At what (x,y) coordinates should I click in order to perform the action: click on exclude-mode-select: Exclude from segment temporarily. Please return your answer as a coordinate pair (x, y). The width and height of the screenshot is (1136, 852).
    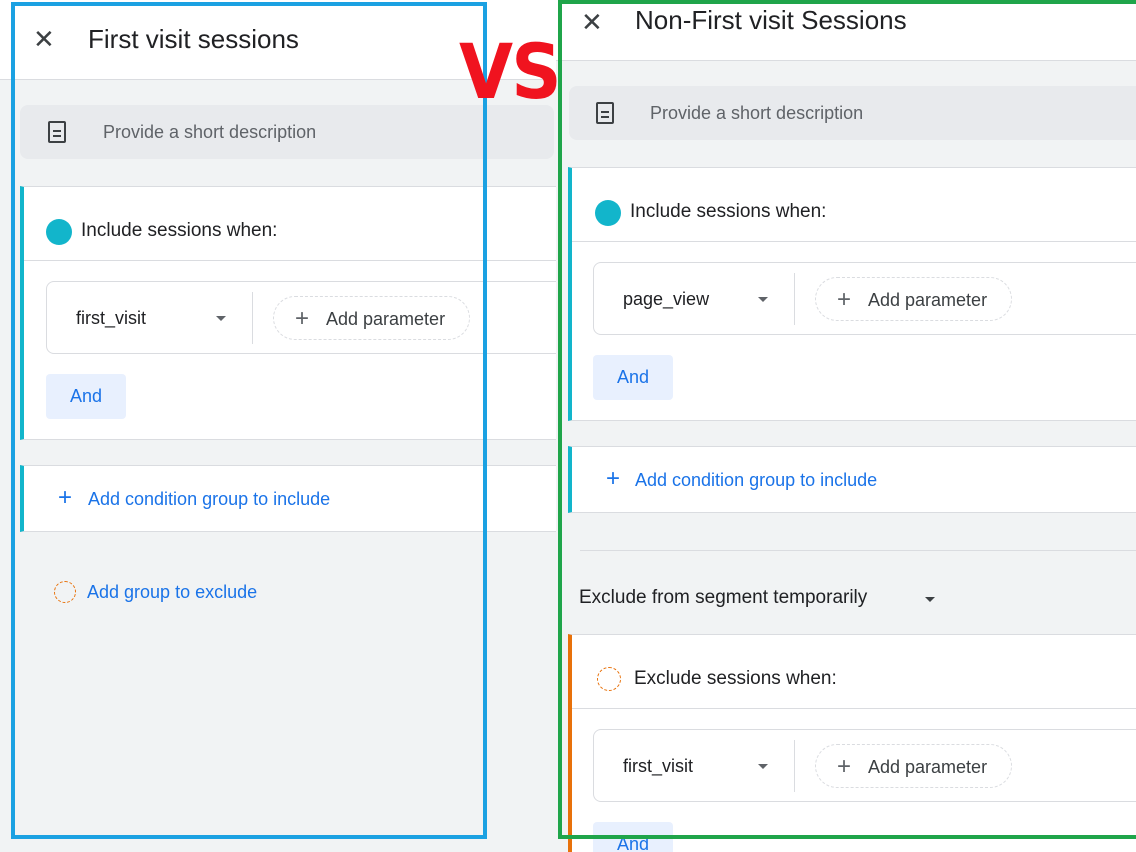
    Looking at the image, I should click on (723, 598).